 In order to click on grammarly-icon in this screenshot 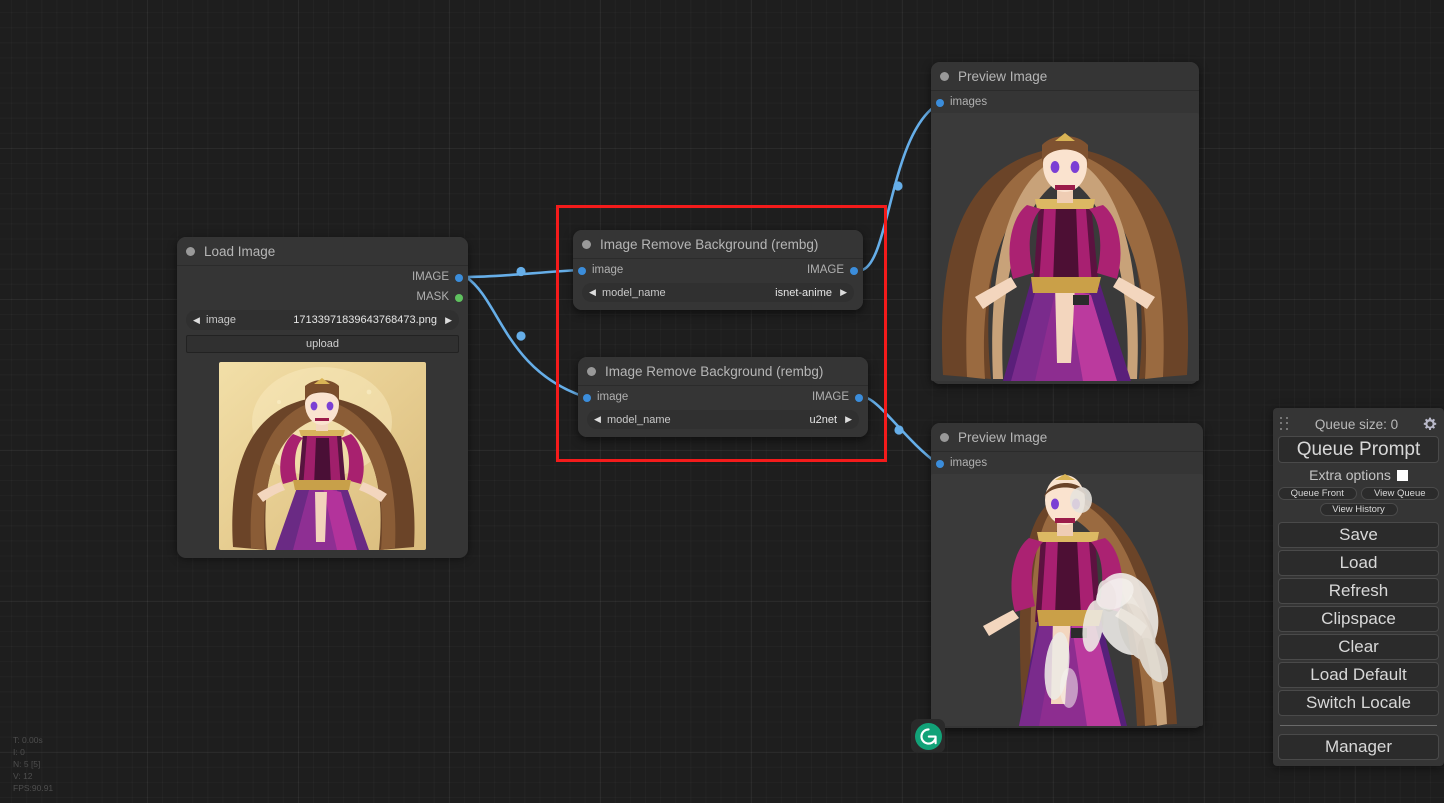, I will do `click(928, 736)`.